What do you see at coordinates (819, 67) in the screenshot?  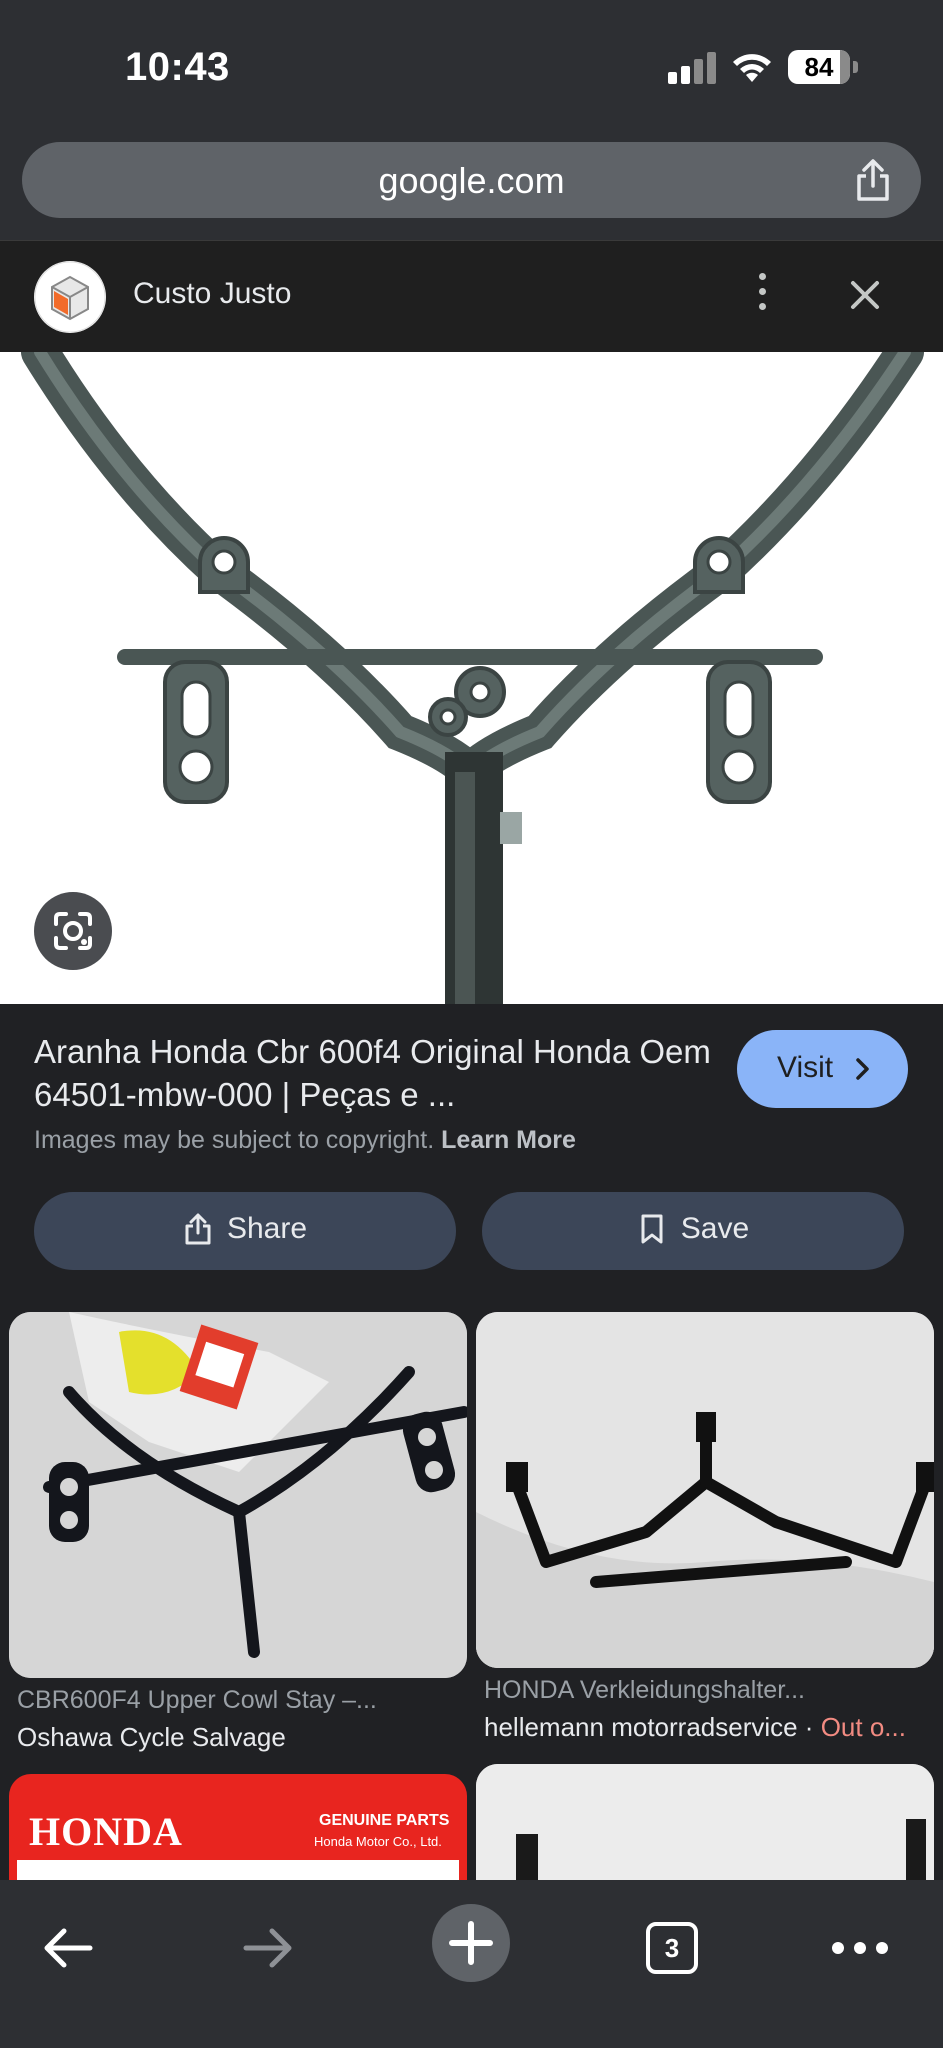 I see `battery-level: 84` at bounding box center [819, 67].